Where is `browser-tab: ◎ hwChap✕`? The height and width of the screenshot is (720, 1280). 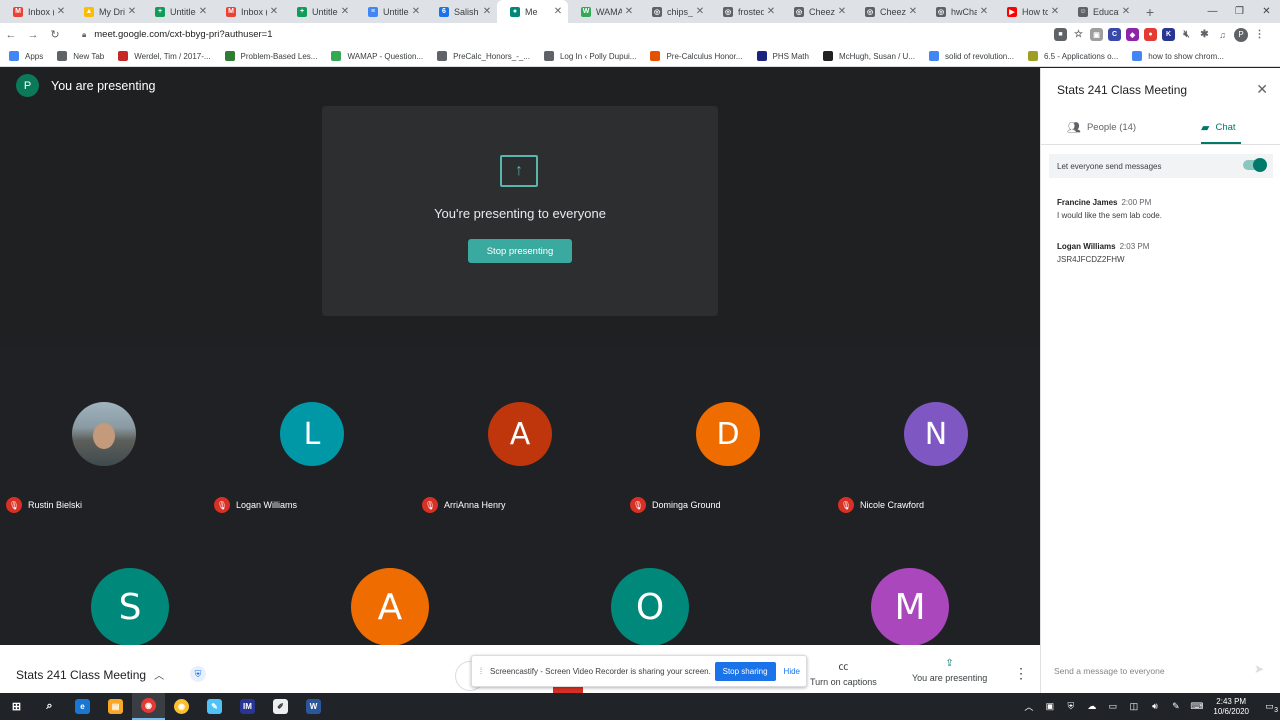 browser-tab: ◎ hwChap✕ is located at coordinates (958, 11).